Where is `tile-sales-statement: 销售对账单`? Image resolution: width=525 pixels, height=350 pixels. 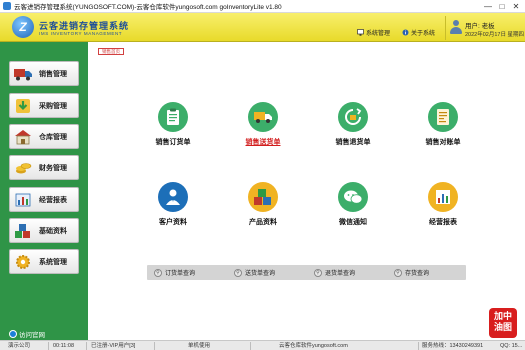
tile-sales-statement: 销售对账单 is located at coordinates (443, 132).